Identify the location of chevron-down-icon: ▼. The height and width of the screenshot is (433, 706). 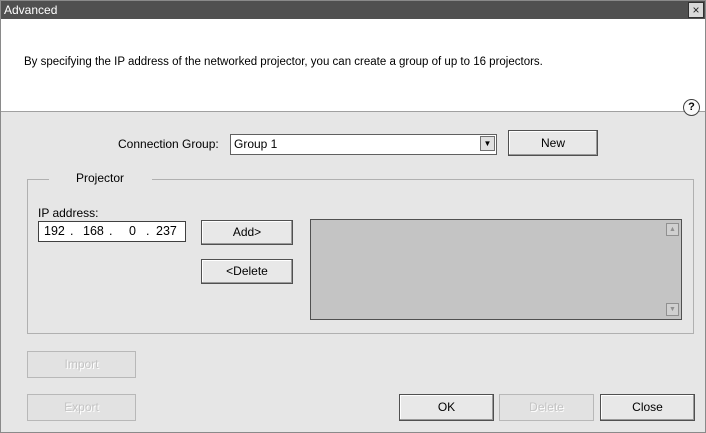
(487, 143).